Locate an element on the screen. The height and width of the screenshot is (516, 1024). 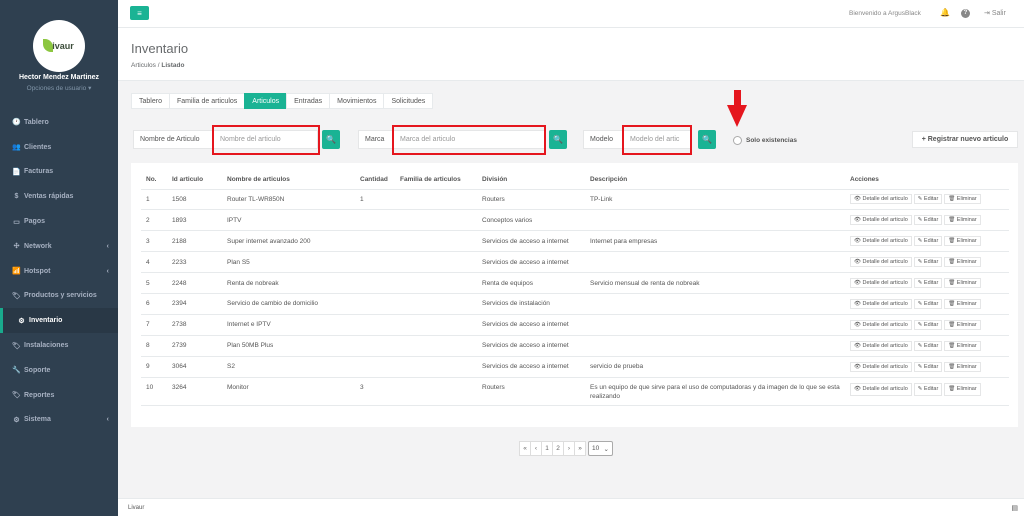
sidebar-item-soporte: 🔧 Soporte is located at coordinates (59, 370).